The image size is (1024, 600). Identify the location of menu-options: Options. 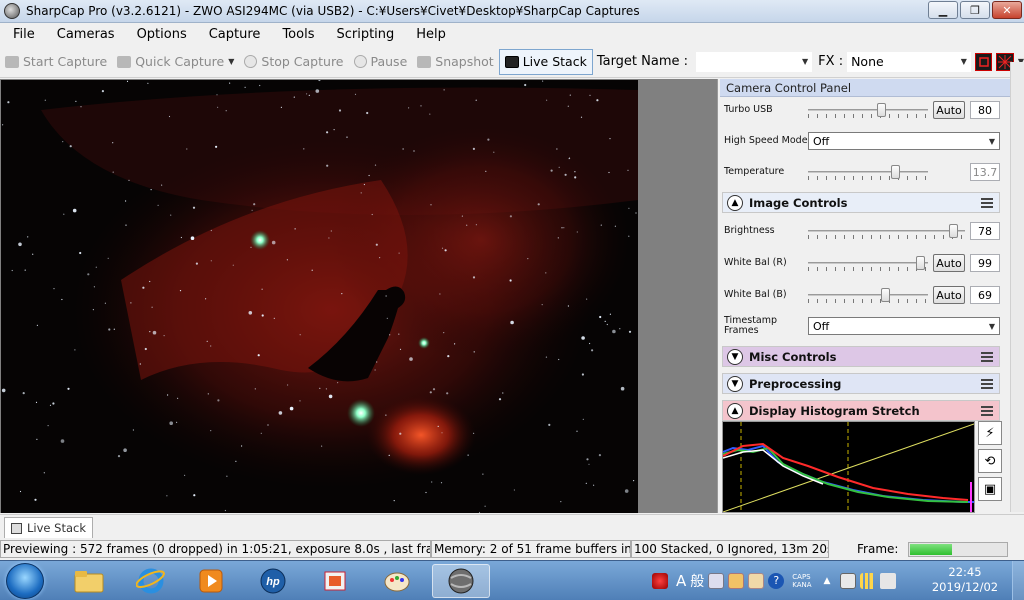
(160, 34).